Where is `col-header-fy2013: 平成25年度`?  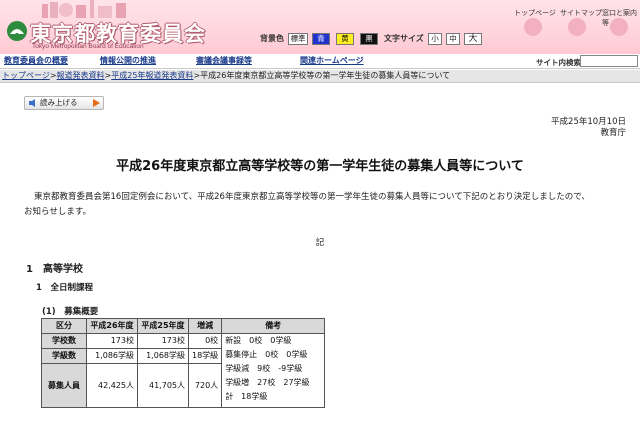 col-header-fy2013: 平成25年度 is located at coordinates (163, 326).